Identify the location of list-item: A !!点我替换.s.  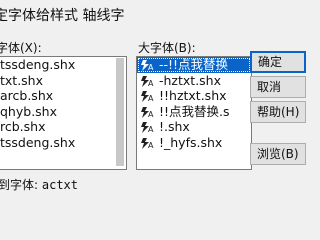
(194, 112).